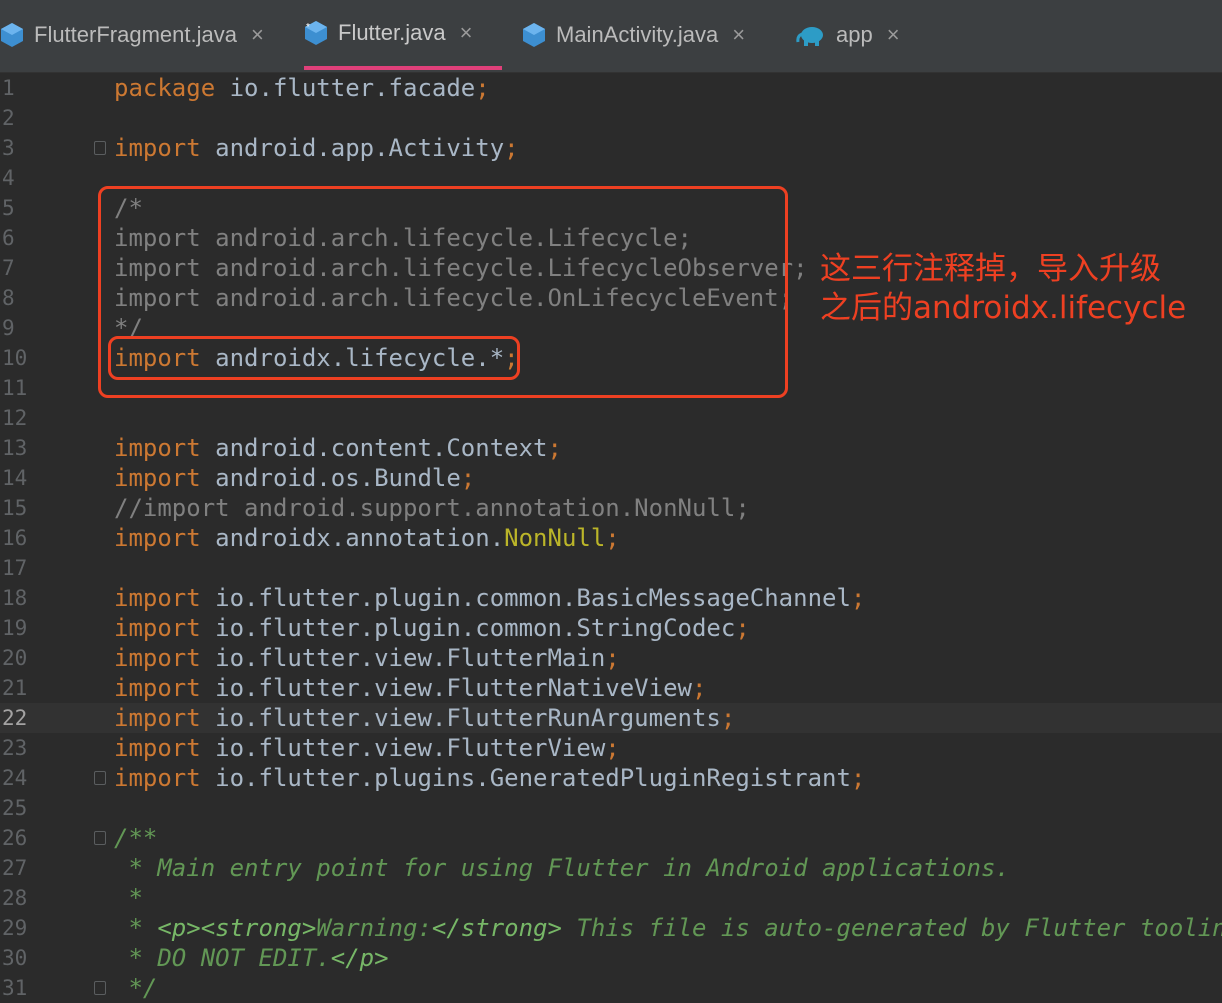 The width and height of the screenshot is (1222, 1003). What do you see at coordinates (367, 748) in the screenshot?
I see `code-line-23: import io.flutter.view.FlutterView;` at bounding box center [367, 748].